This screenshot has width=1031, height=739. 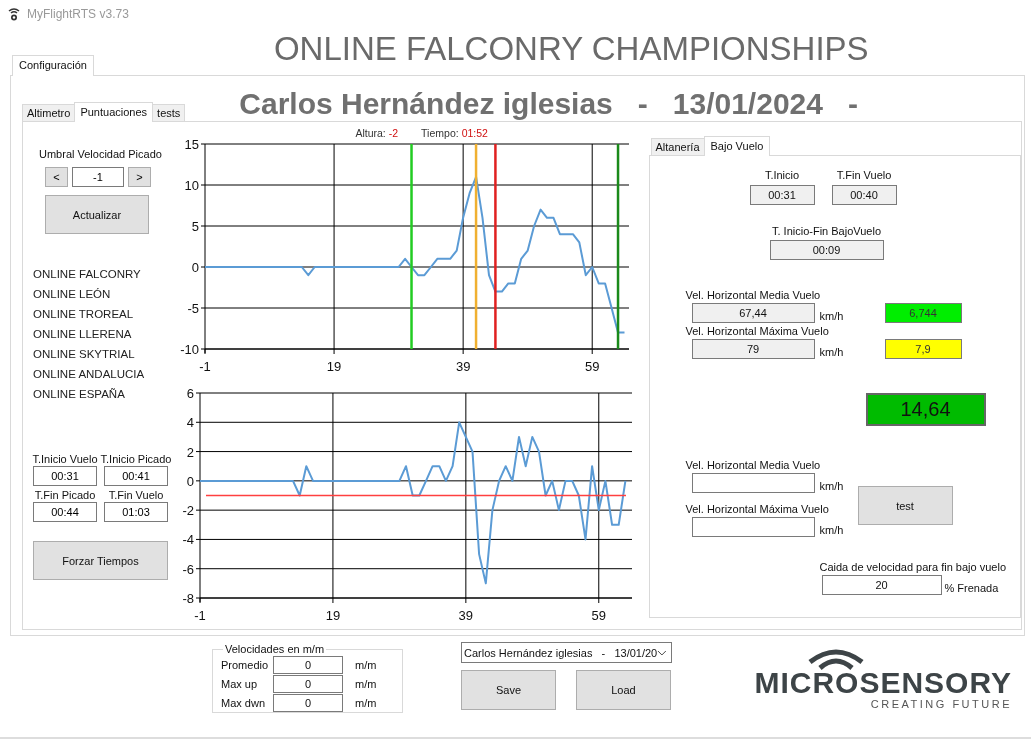 What do you see at coordinates (97, 214) in the screenshot?
I see `update-button: Actualizar` at bounding box center [97, 214].